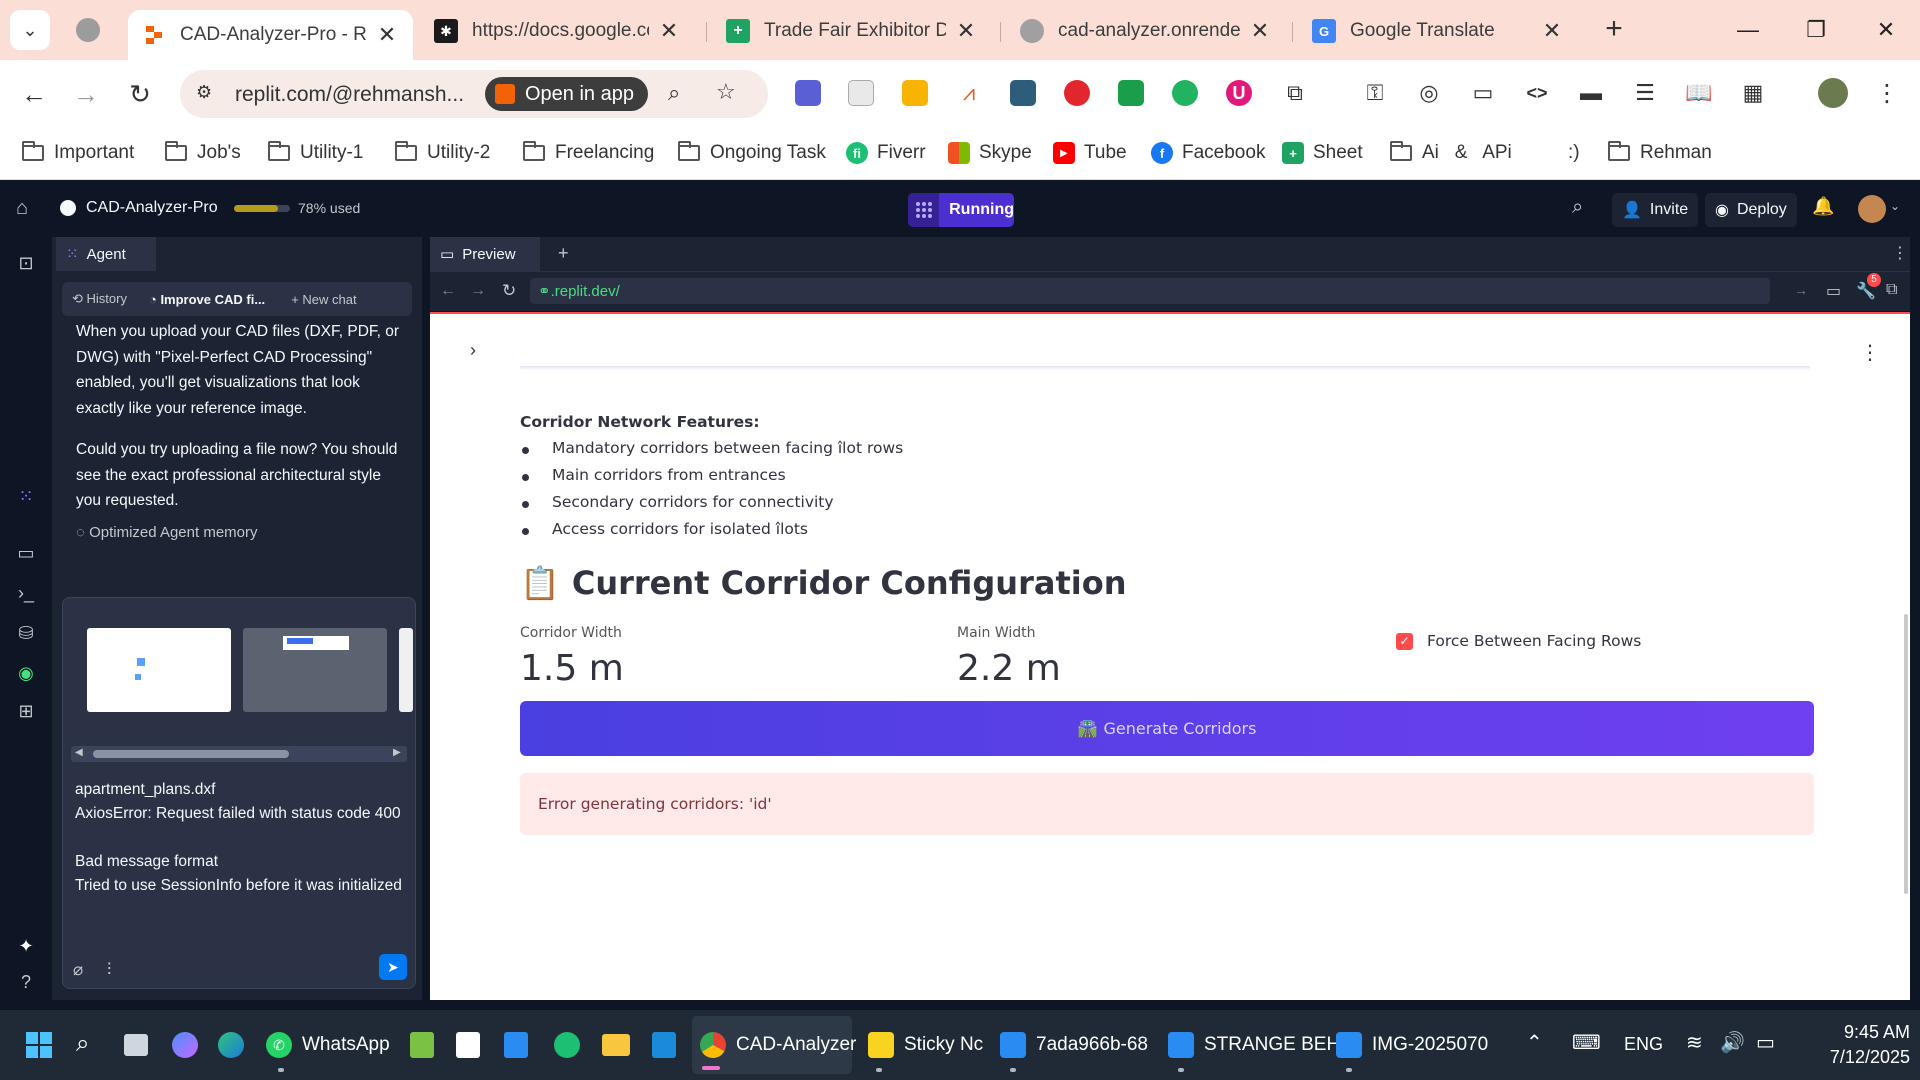 Image resolution: width=1920 pixels, height=1080 pixels. Describe the element at coordinates (1872, 209) in the screenshot. I see `avatar` at that location.